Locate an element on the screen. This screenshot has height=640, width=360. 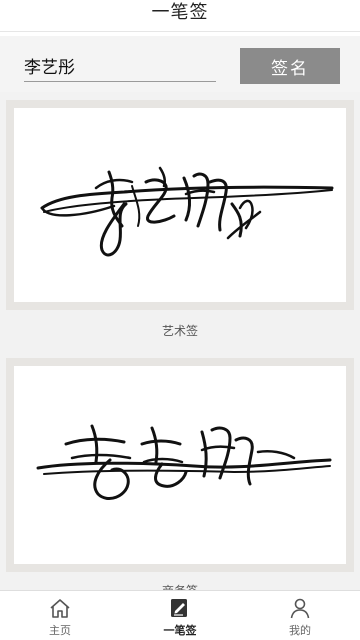
tab-home-label: 主页 is located at coordinates (60, 630).